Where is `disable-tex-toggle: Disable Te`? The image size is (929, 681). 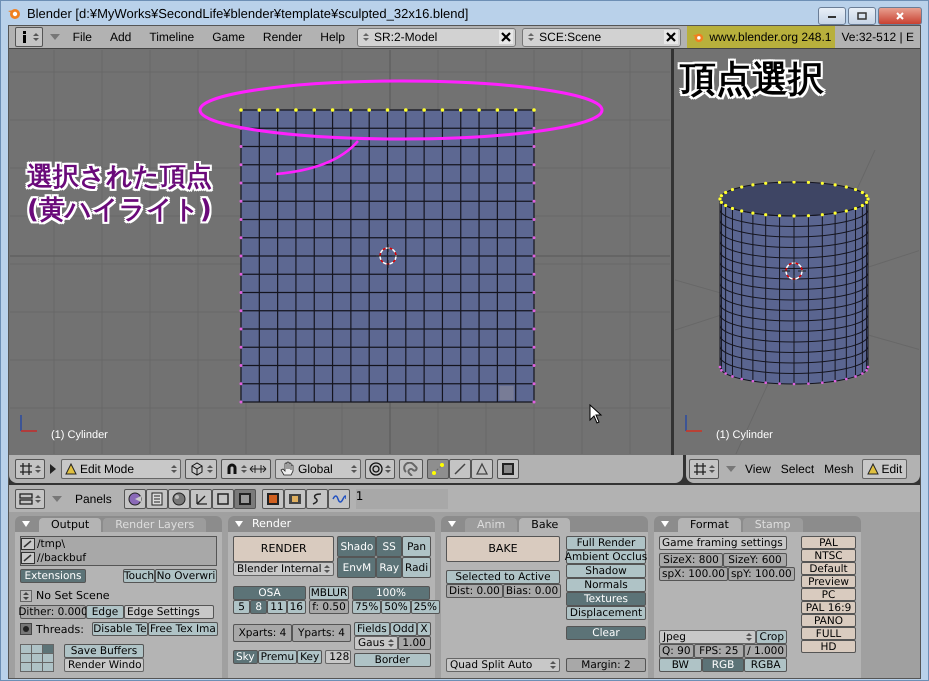 disable-tex-toggle: Disable Te is located at coordinates (120, 629).